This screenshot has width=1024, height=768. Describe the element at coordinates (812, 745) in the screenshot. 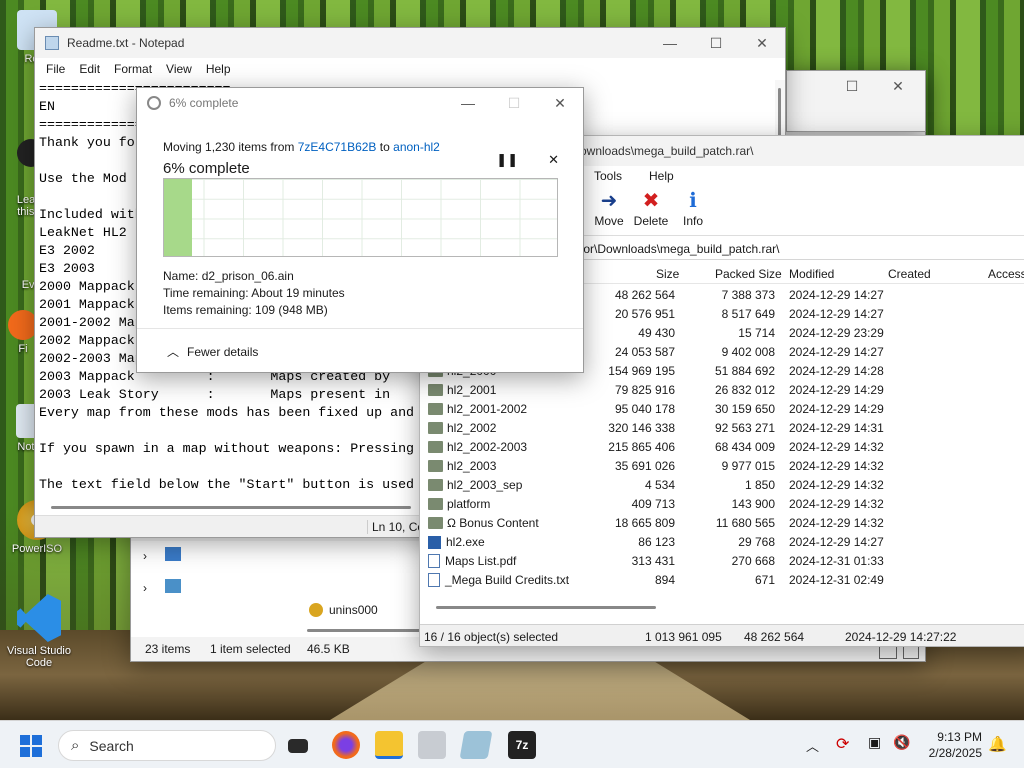

I see `chevron-up-icon: ︿` at that location.